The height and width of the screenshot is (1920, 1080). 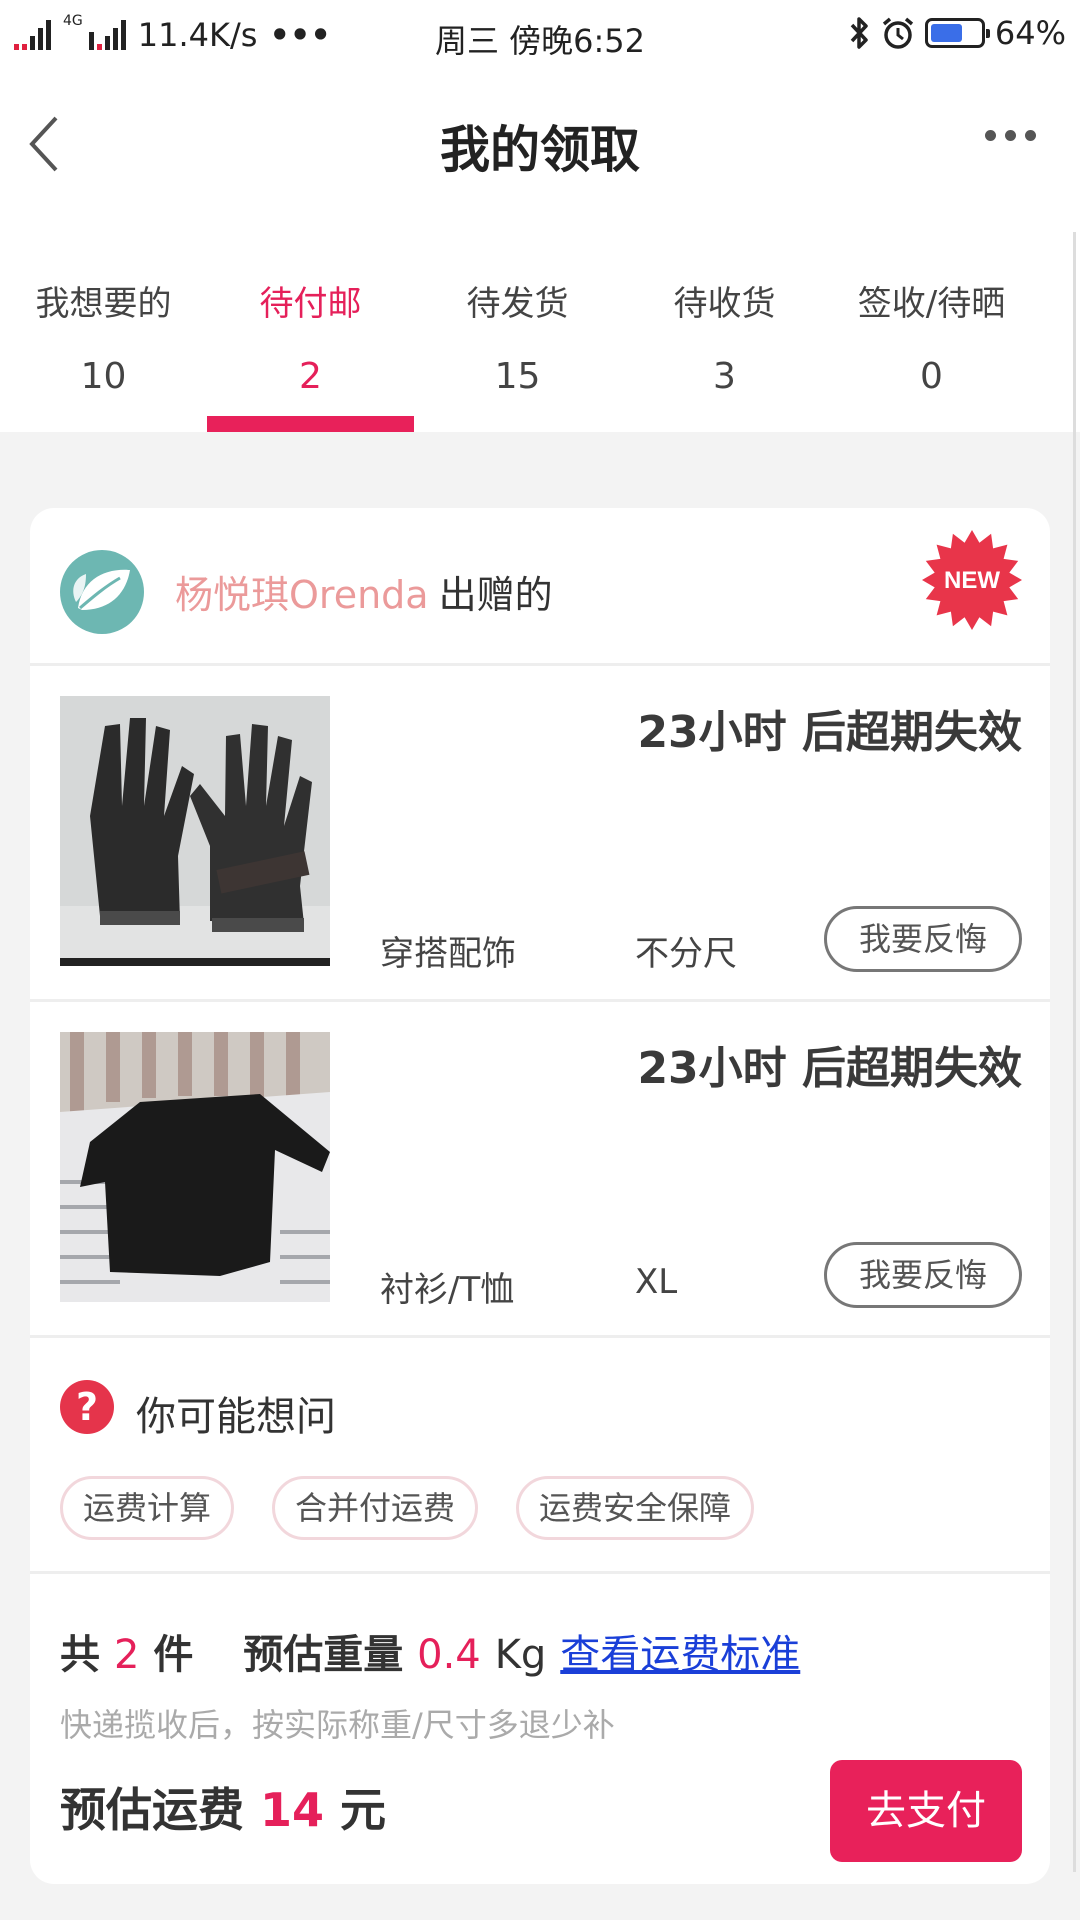 I want to click on title-bar: 我的领取, so click(x=540, y=142).